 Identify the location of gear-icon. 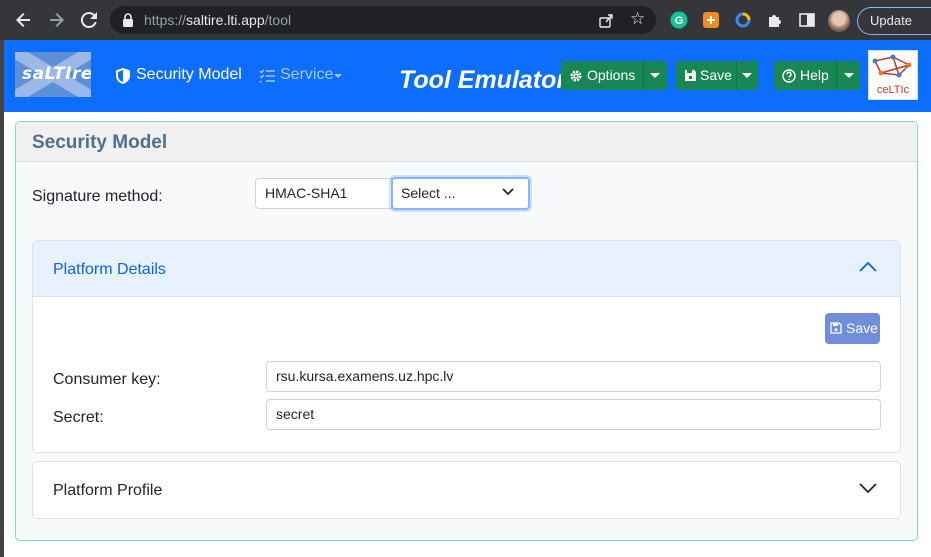
(576, 76).